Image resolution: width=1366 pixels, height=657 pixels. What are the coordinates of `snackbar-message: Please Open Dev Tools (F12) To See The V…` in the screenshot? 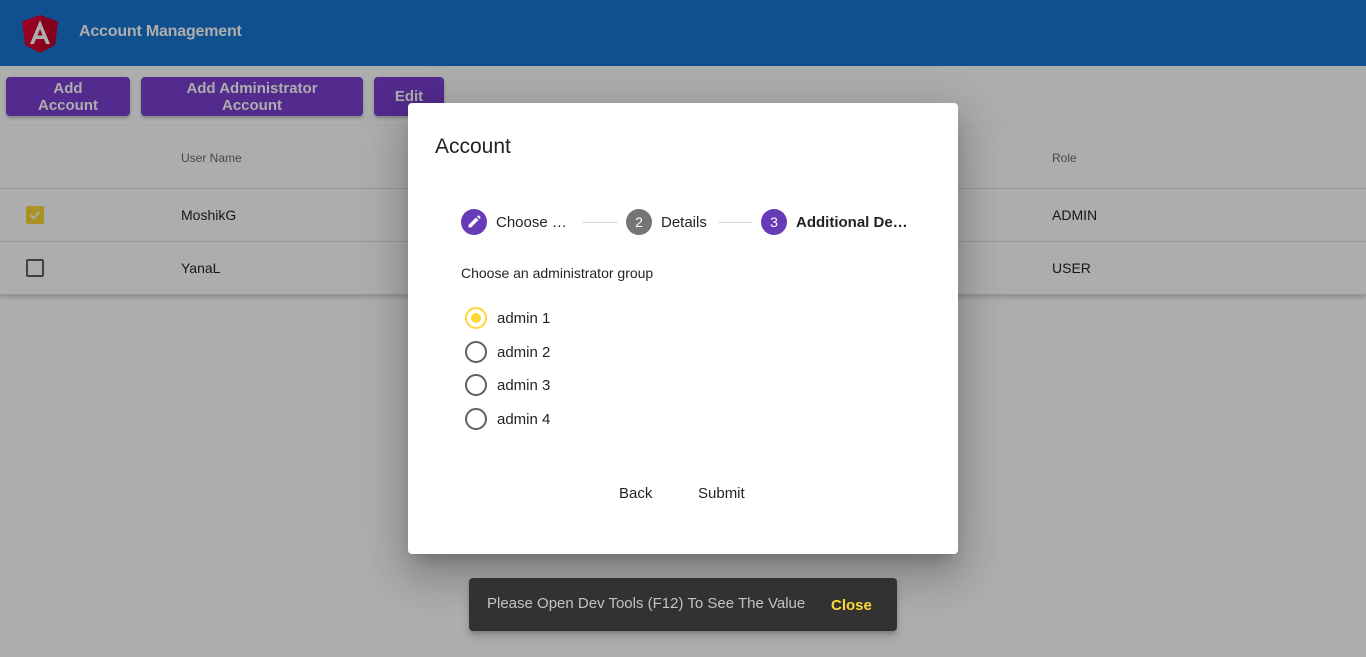 It's located at (646, 603).